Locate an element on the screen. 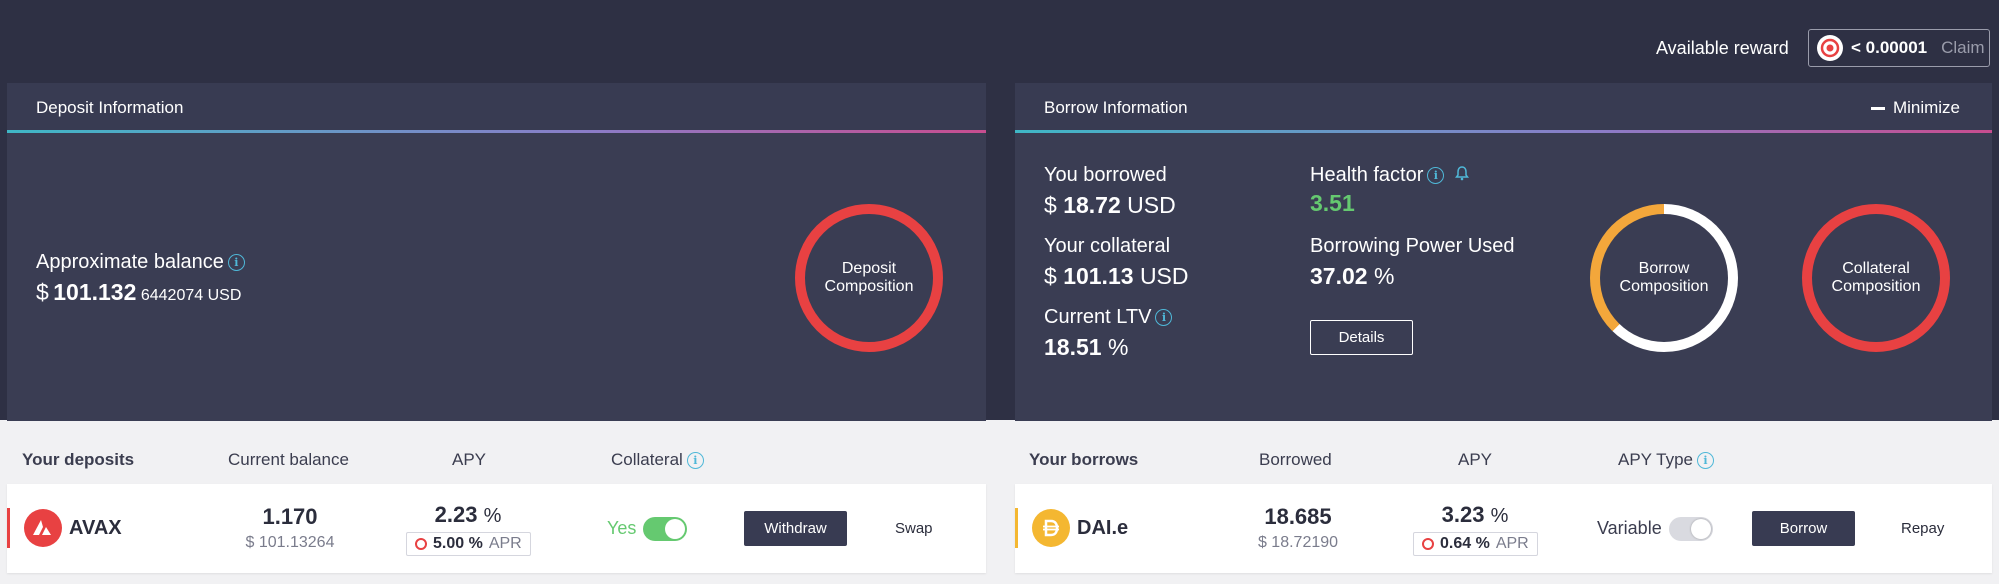  reward-value: < 0.00001 is located at coordinates (1889, 47).